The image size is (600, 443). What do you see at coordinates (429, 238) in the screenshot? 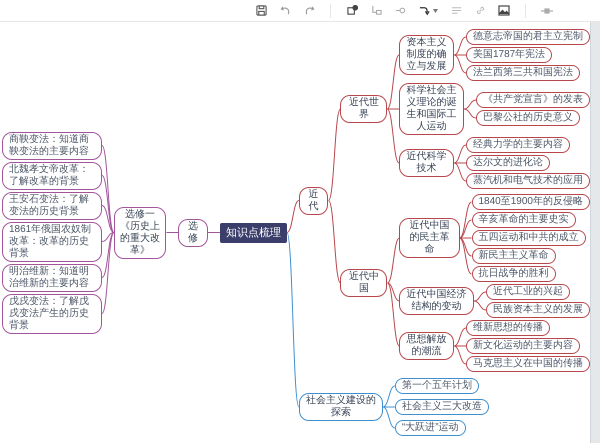
I see `topic-node: 近代中国的民主革命` at bounding box center [429, 238].